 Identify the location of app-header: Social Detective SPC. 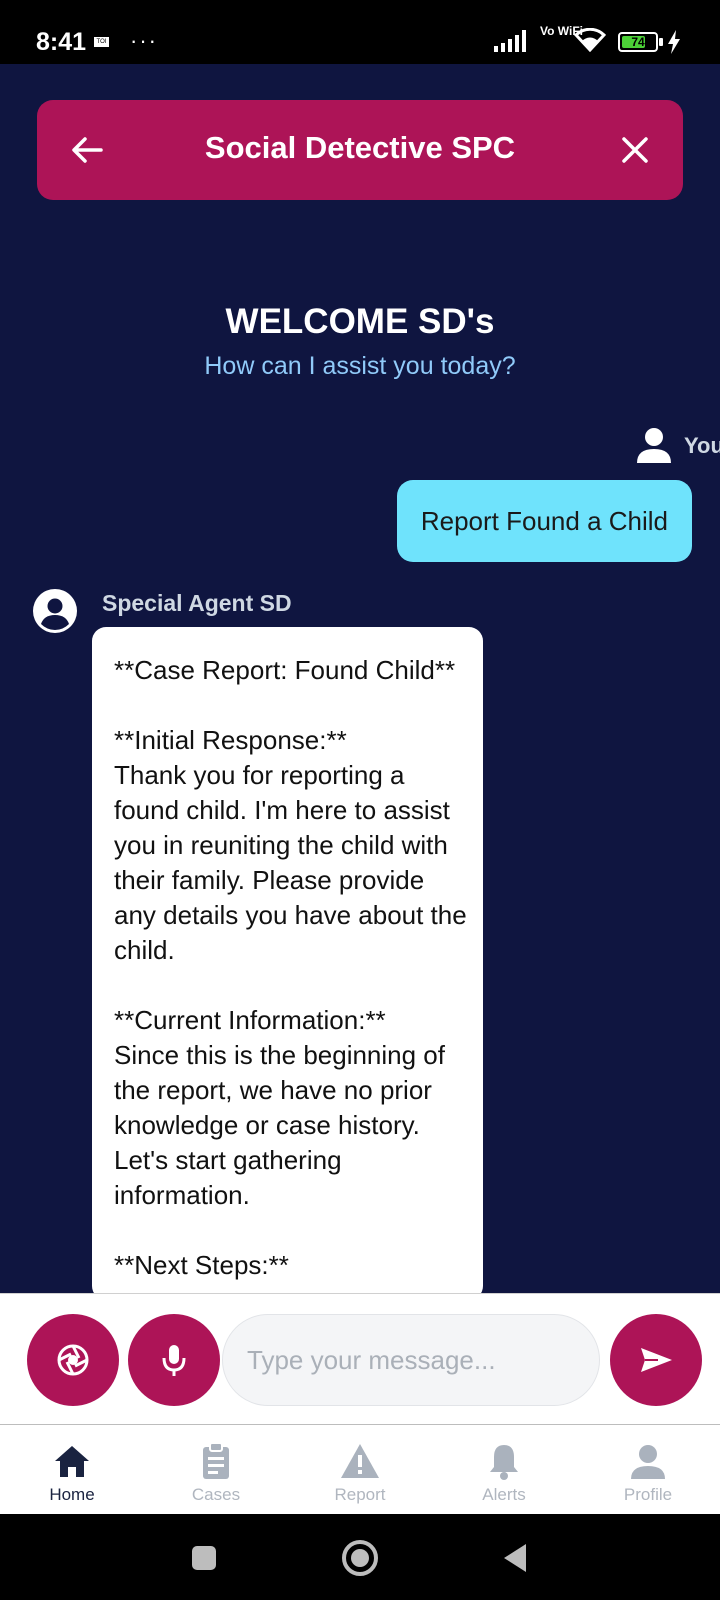
(360, 150).